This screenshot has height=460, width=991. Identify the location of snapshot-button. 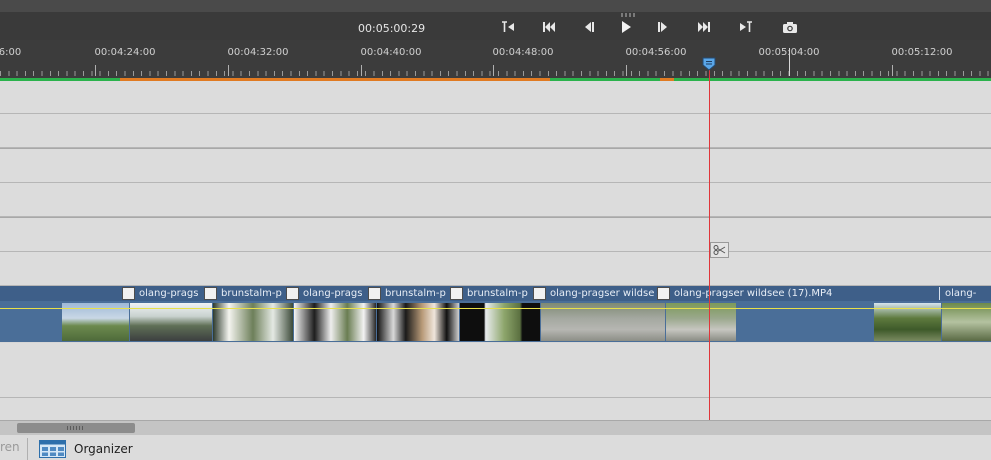
(790, 27).